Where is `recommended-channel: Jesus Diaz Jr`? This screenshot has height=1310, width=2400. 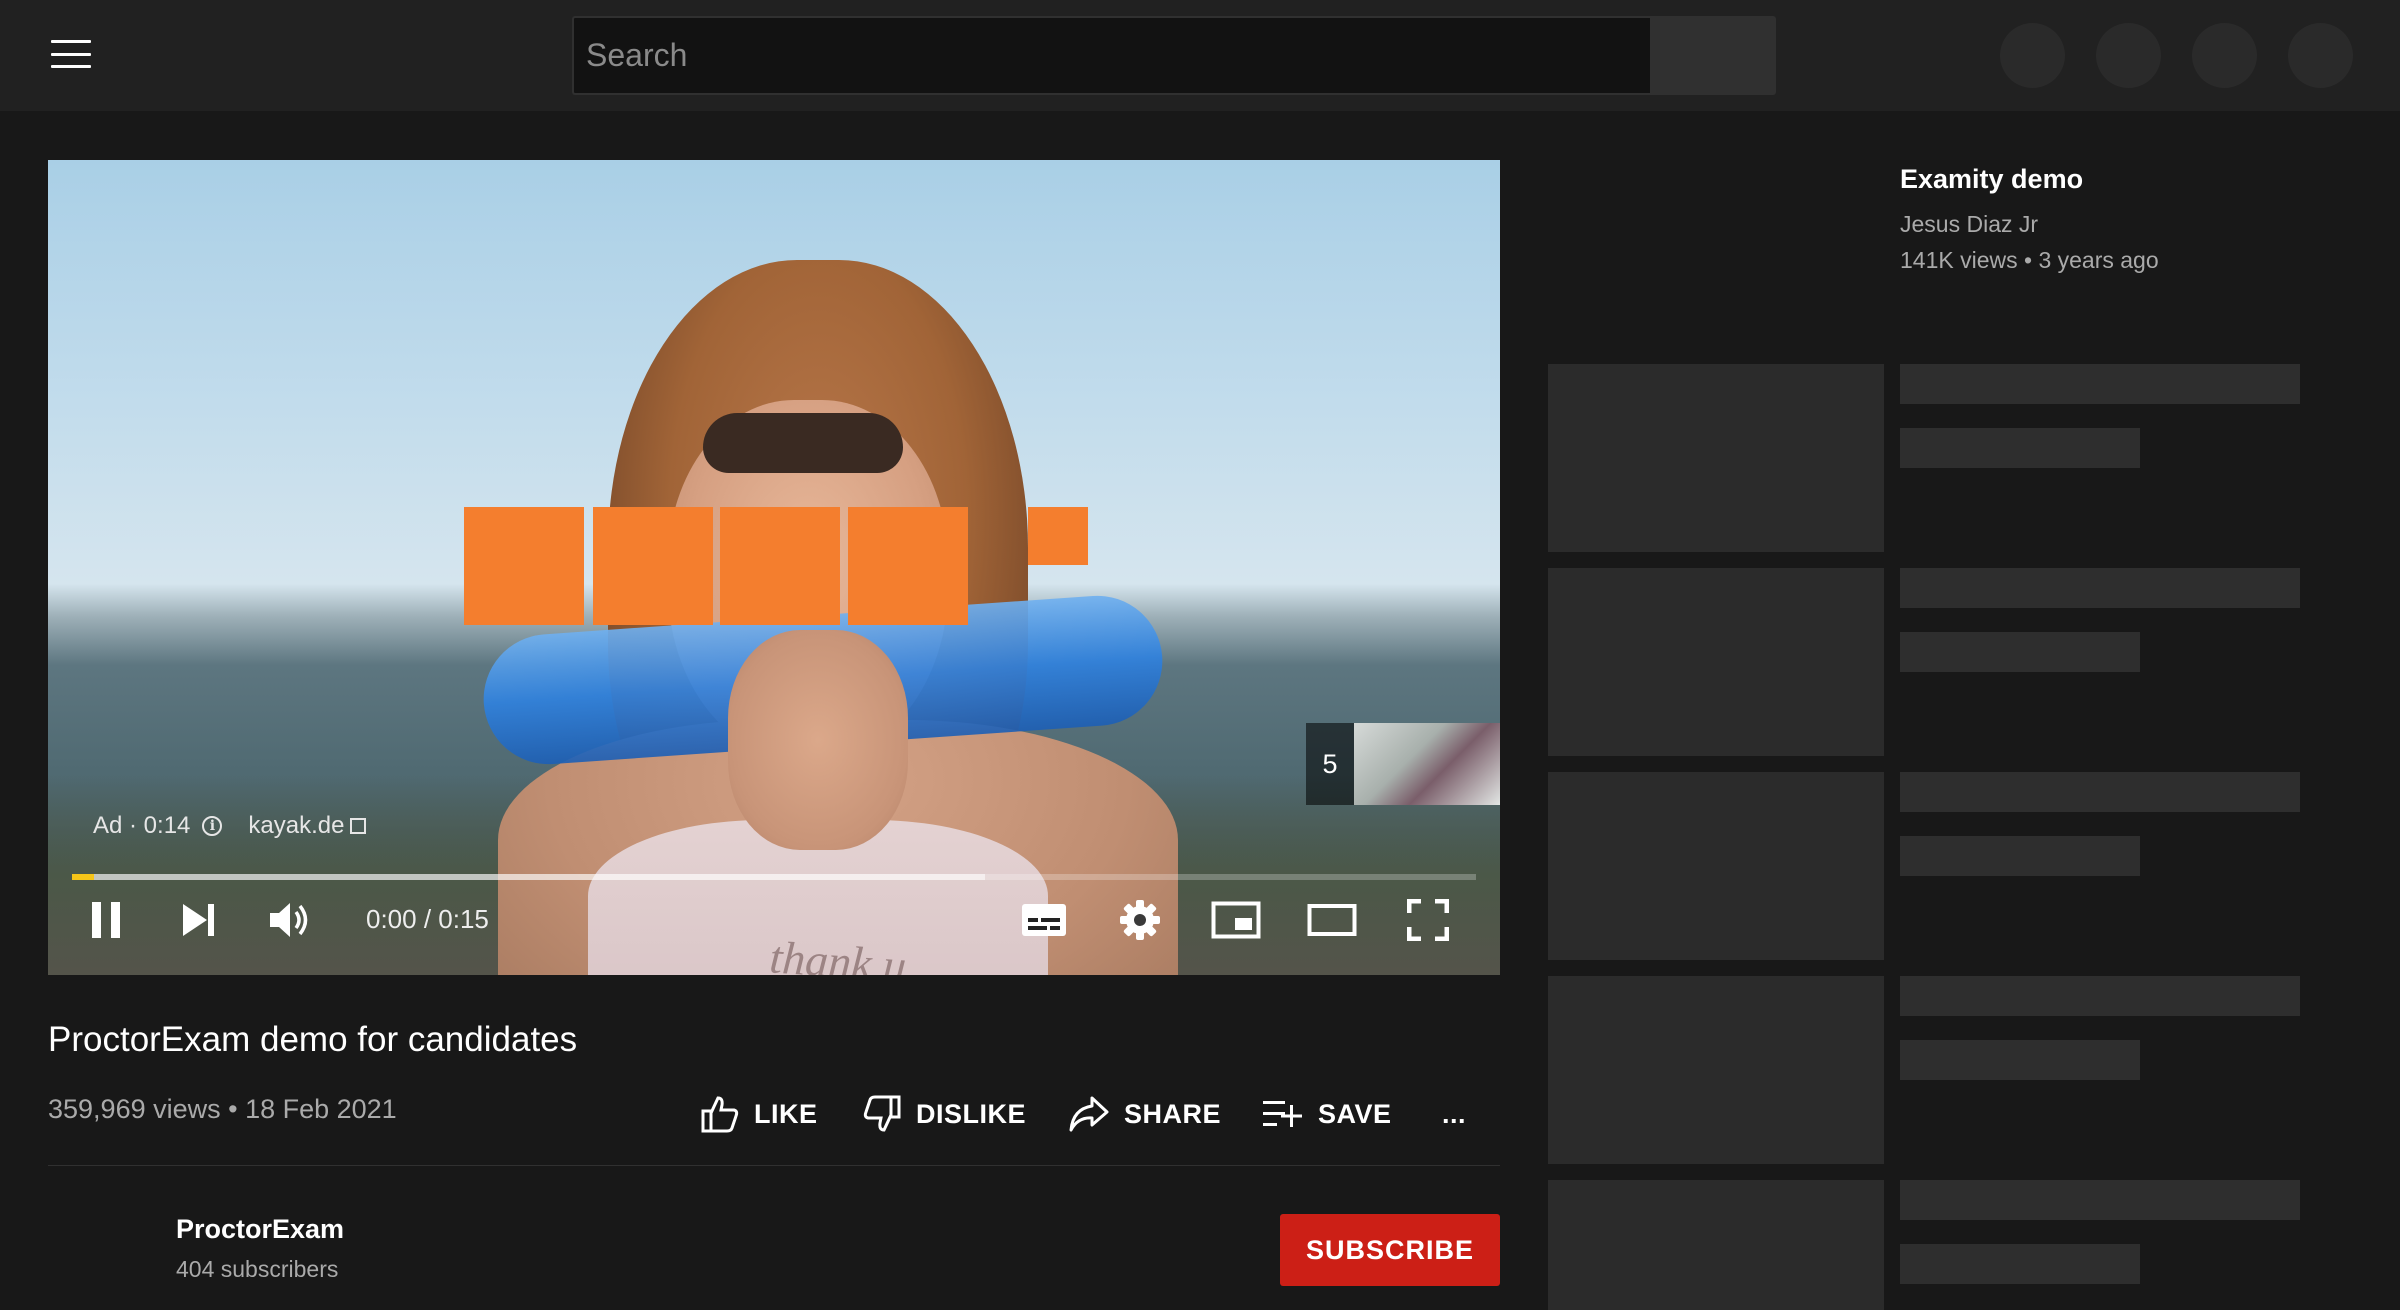 recommended-channel: Jesus Diaz Jr is located at coordinates (1969, 224).